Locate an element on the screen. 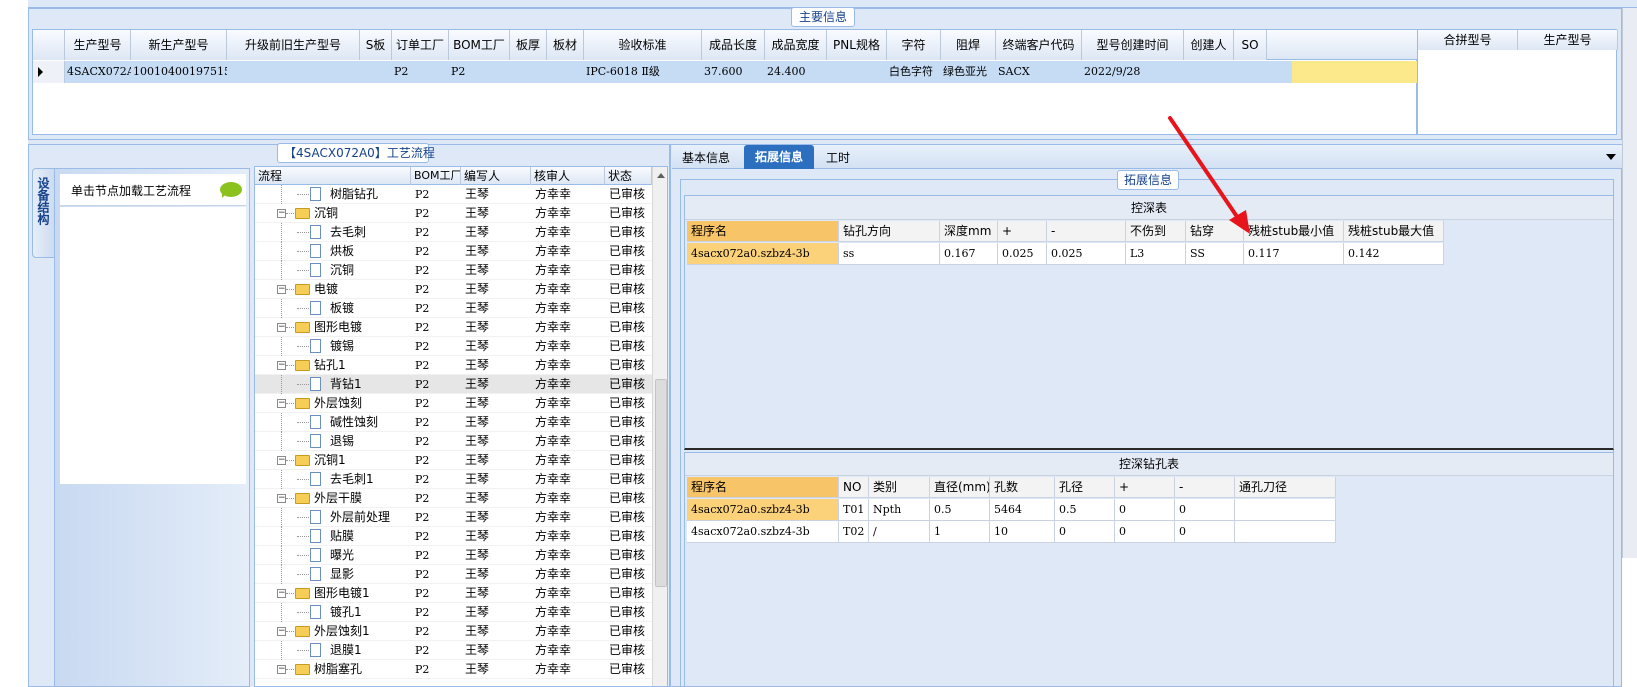 The width and height of the screenshot is (1637, 687). tree-row: − 外层蚀刻1 P2 王琴 方幸幸 已审核 is located at coordinates (453, 631).